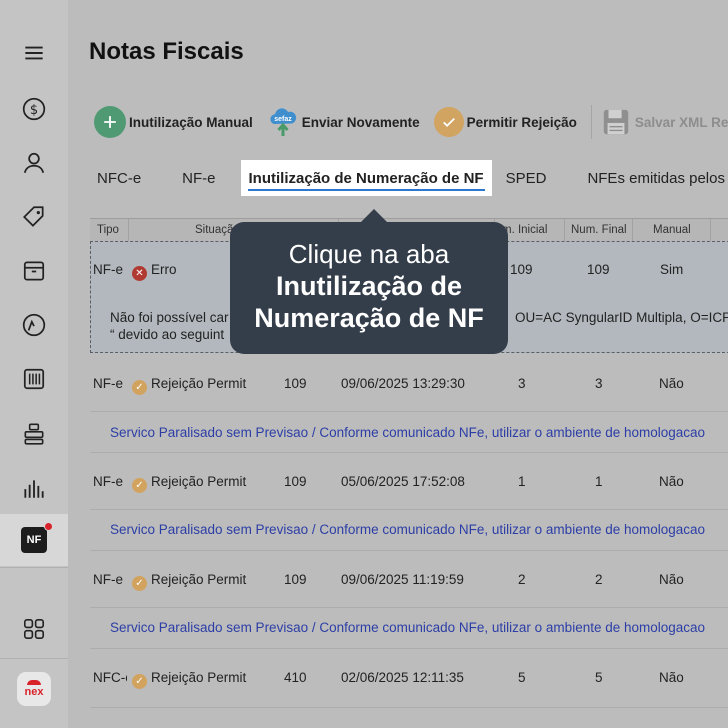 The width and height of the screenshot is (728, 728). What do you see at coordinates (522, 481) in the screenshot?
I see `cell-inicial: 1` at bounding box center [522, 481].